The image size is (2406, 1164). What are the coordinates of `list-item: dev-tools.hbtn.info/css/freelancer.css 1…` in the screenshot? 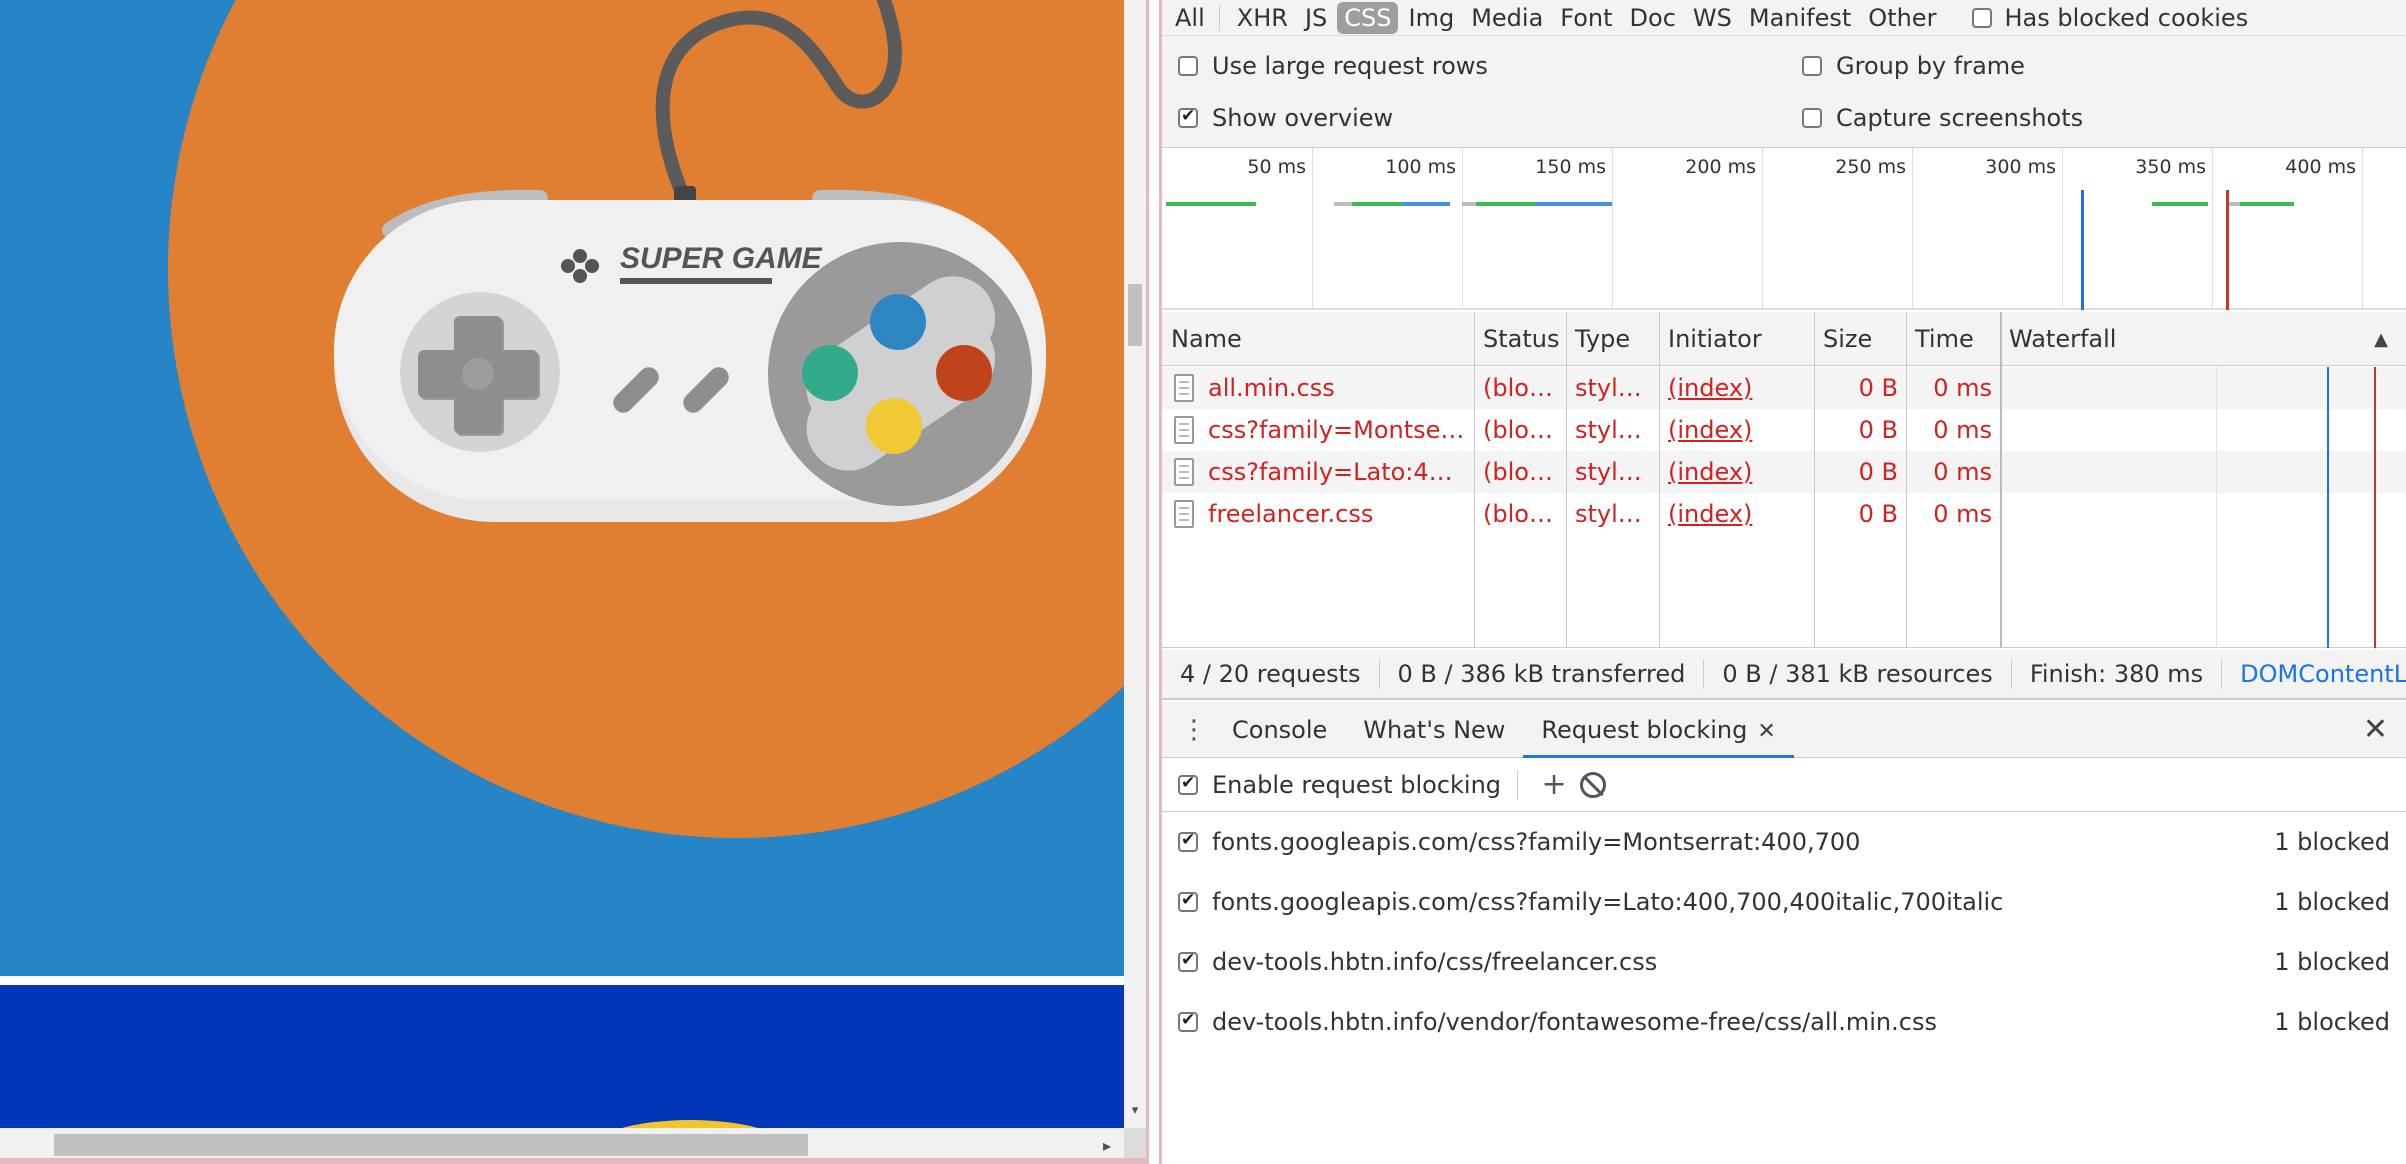 It's located at (1784, 962).